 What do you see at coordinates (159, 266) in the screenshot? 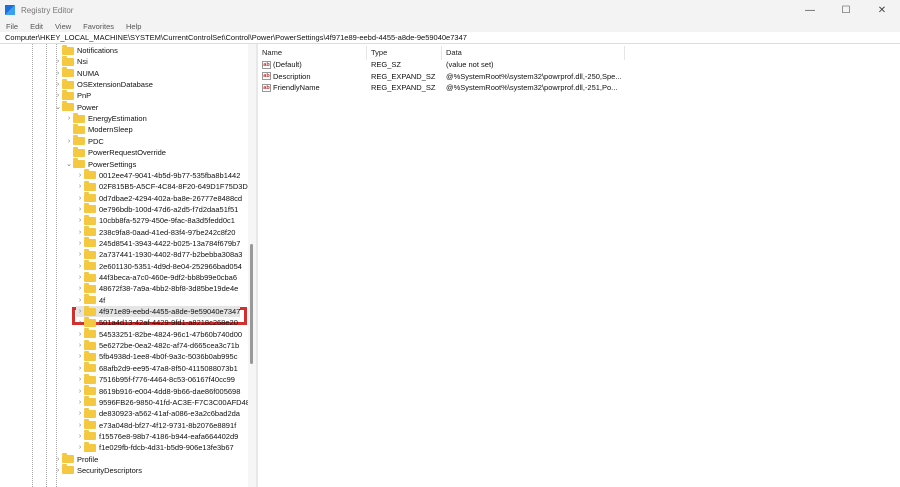
I see `tree-item: › 2e601130-5351-4d9d-8e04-252966bad054` at bounding box center [159, 266].